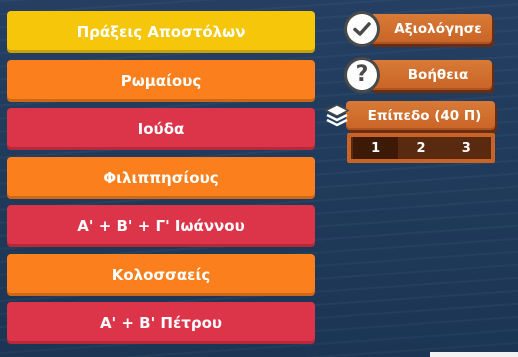  What do you see at coordinates (438, 75) in the screenshot?
I see `help-button-label: Βοήθεια` at bounding box center [438, 75].